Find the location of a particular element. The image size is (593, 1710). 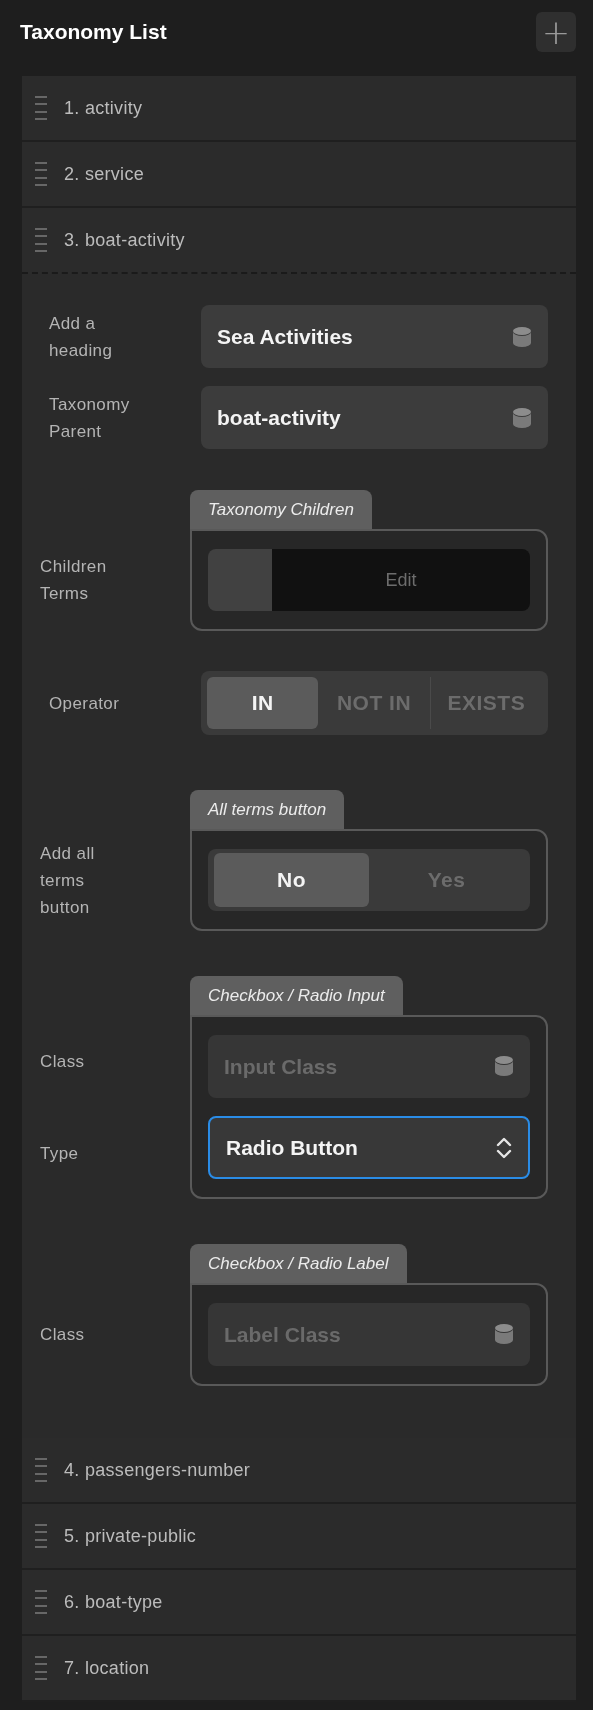

segment-option: No is located at coordinates (291, 880).